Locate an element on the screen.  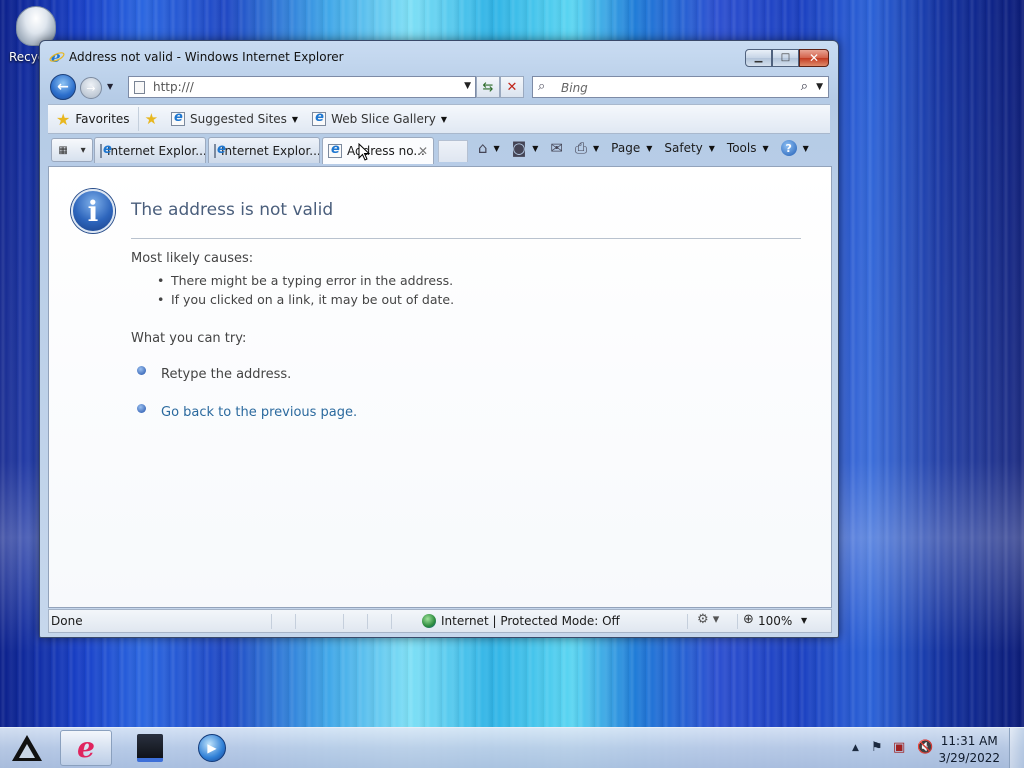
quick-tabs-button: ▦ ▾ is located at coordinates (72, 150).